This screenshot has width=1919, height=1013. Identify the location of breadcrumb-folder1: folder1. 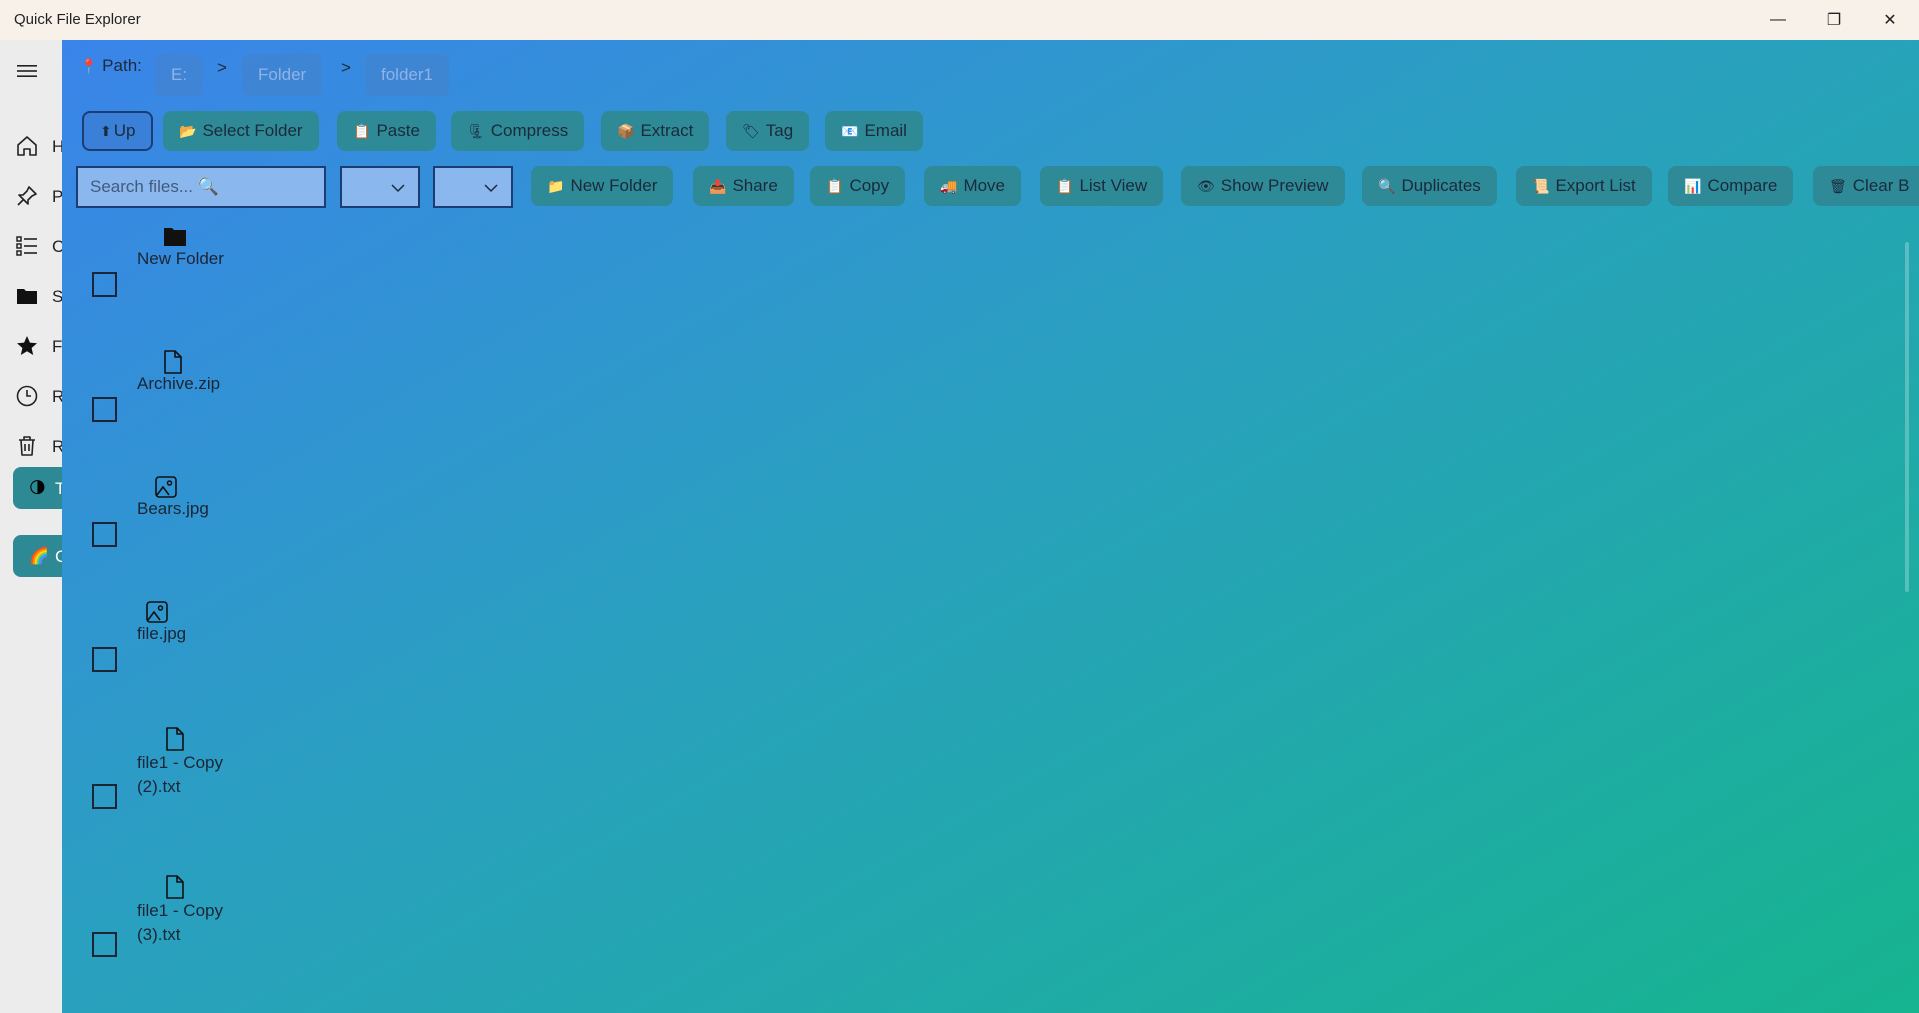
(407, 75).